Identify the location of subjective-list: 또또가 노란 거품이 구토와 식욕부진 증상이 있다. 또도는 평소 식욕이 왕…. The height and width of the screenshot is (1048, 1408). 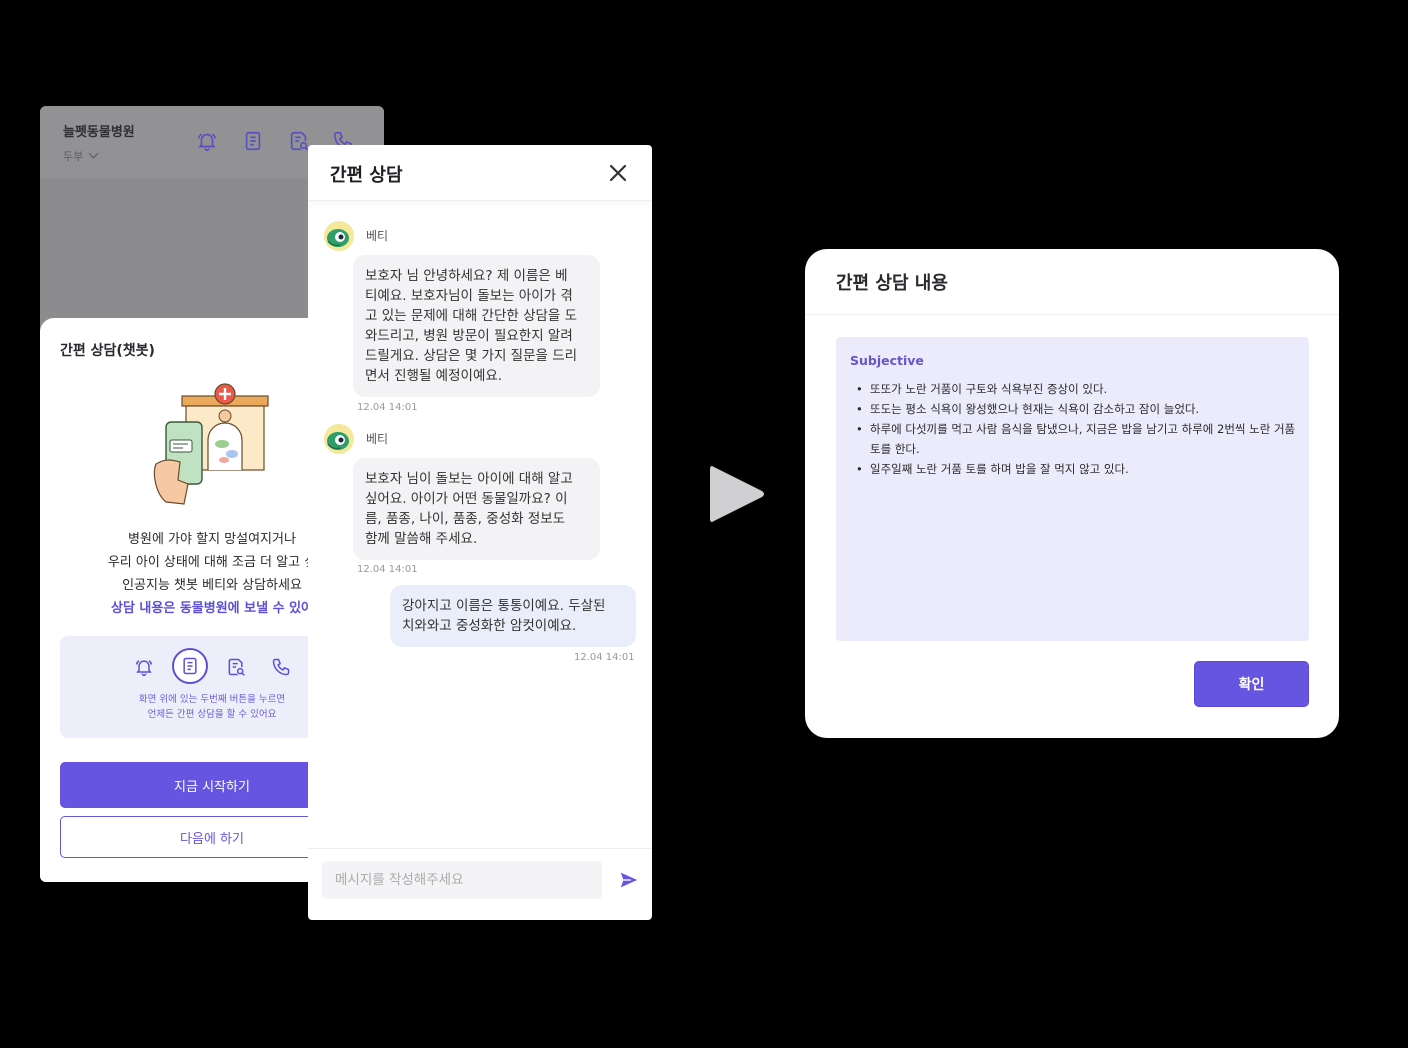
(1074, 429).